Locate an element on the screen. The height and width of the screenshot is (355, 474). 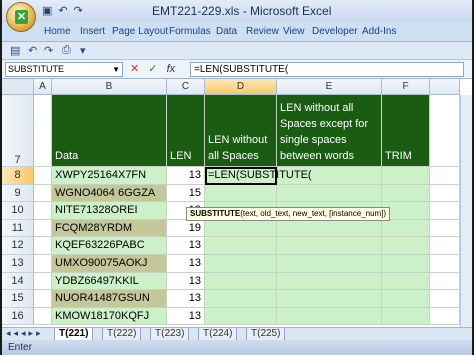
column-header-e: E is located at coordinates (329, 87).